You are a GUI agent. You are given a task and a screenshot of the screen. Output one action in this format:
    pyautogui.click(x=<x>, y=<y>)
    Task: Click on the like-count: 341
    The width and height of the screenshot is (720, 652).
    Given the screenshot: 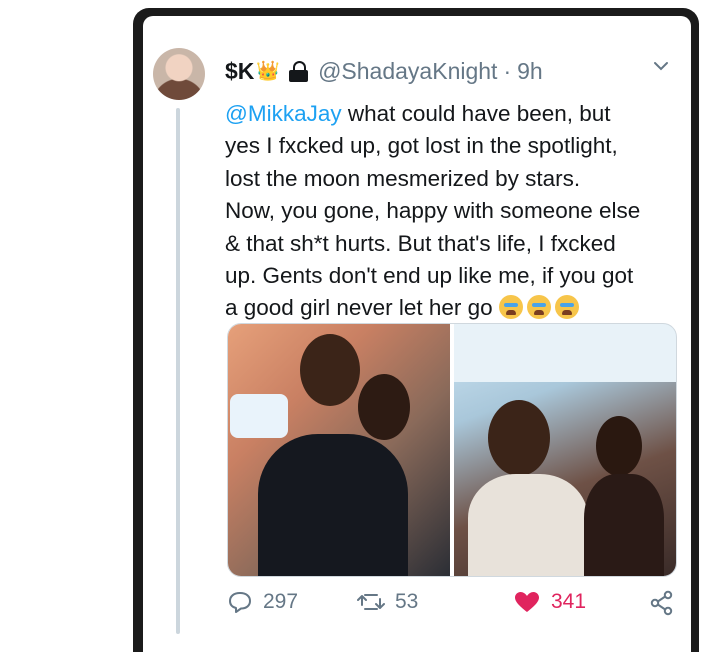 What is the action you would take?
    pyautogui.click(x=569, y=601)
    